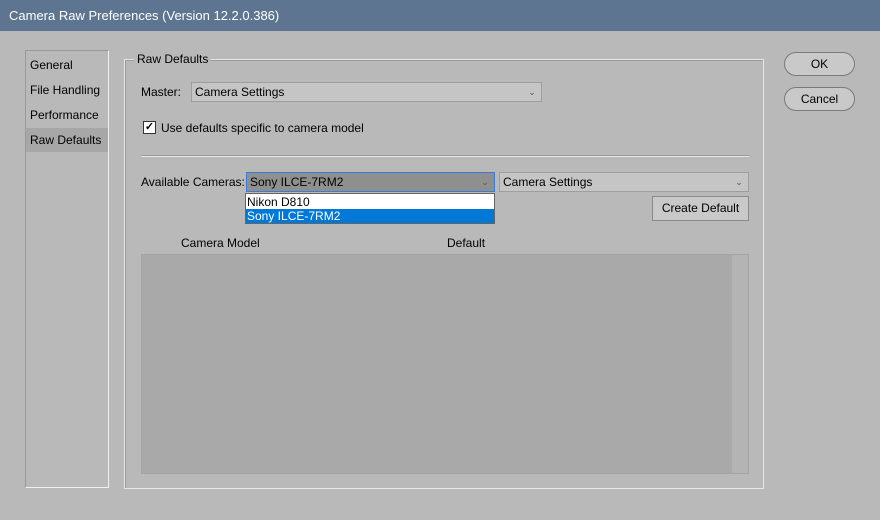 The height and width of the screenshot is (520, 880). I want to click on check-icon: ✓, so click(149, 127).